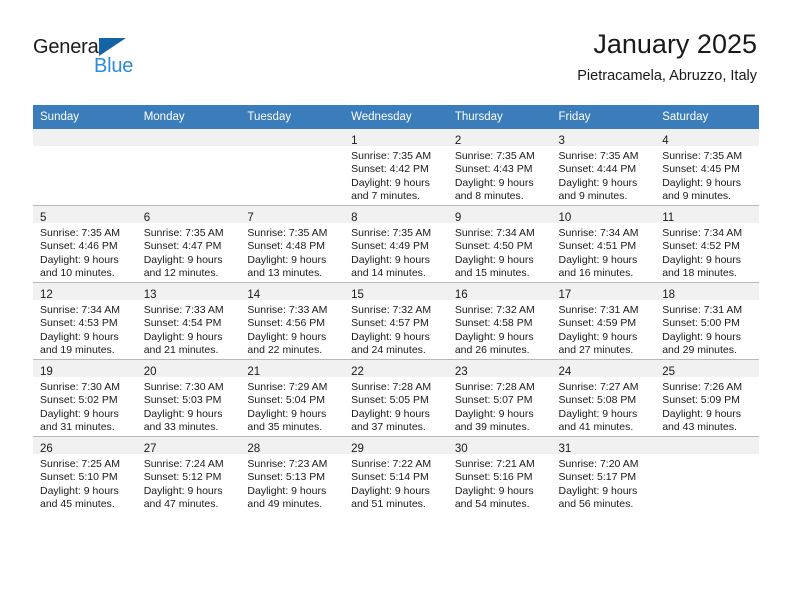 This screenshot has width=792, height=612. Describe the element at coordinates (492, 350) in the screenshot. I see `day-detail-line: and 26 minutes.` at that location.